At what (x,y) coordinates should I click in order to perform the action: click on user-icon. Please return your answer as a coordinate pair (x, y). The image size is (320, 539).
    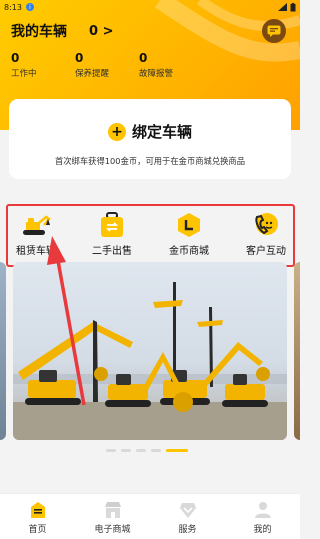
    Looking at the image, I should click on (263, 510).